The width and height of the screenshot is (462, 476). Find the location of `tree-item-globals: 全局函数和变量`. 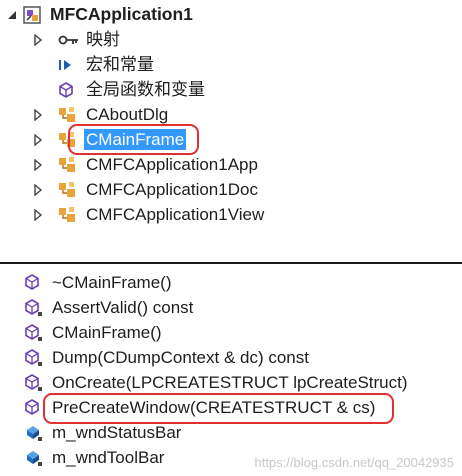

tree-item-globals: 全局函数和变量 is located at coordinates (119, 89).